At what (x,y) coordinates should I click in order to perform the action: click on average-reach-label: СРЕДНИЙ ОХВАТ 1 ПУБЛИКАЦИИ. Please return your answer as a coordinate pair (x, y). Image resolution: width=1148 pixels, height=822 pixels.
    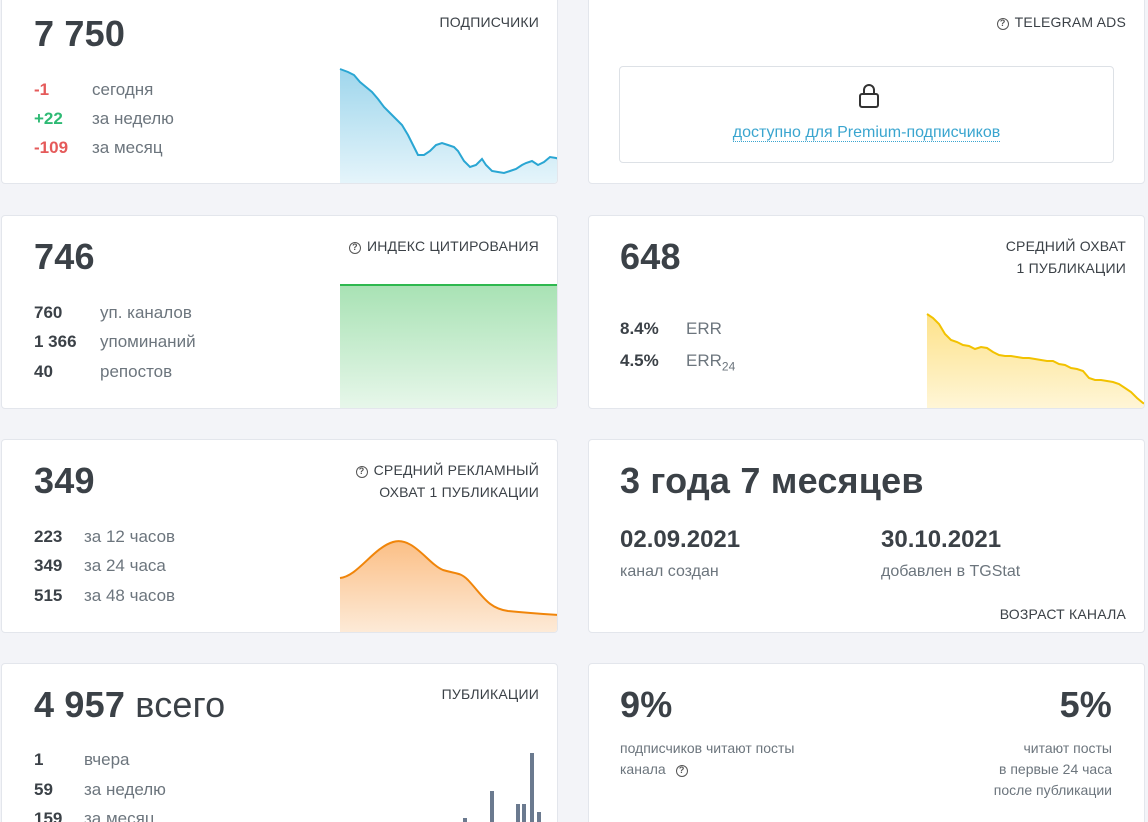
    Looking at the image, I should click on (1065, 257).